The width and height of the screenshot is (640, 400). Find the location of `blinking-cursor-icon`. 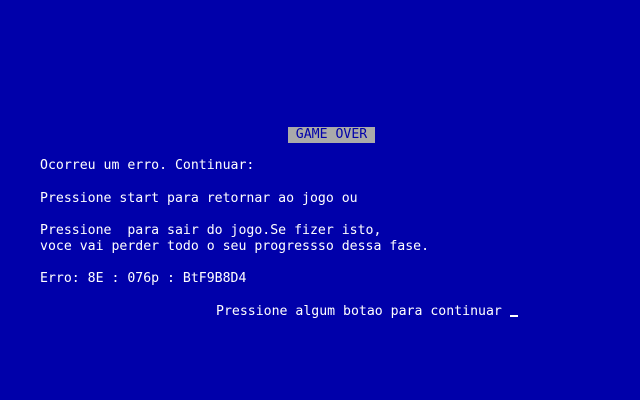

blinking-cursor-icon is located at coordinates (513, 316).